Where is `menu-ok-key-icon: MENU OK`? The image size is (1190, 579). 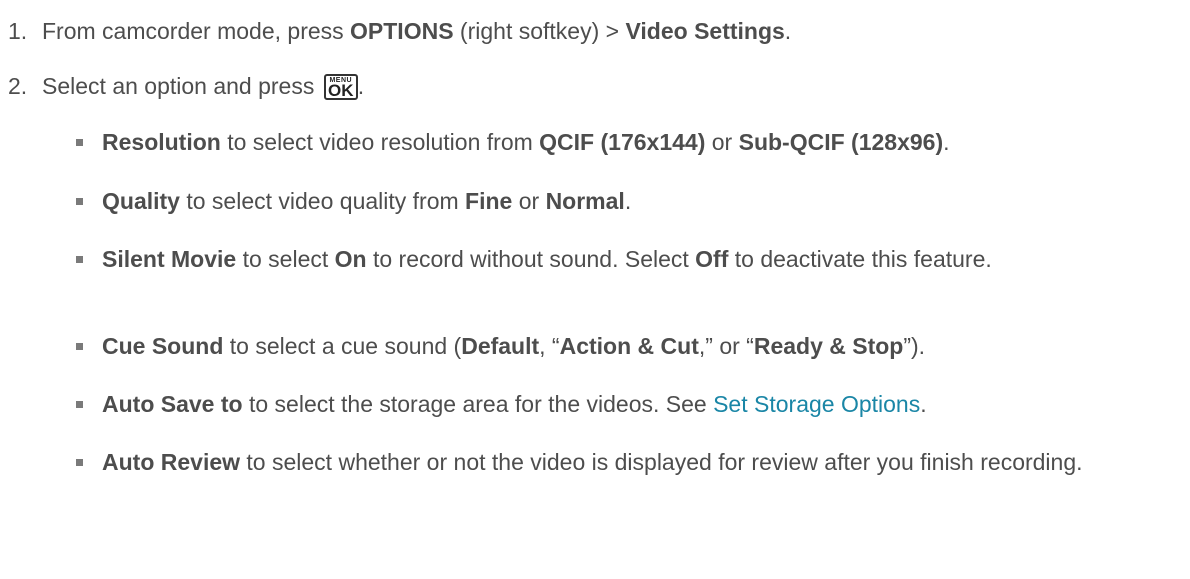 menu-ok-key-icon: MENU OK is located at coordinates (340, 87).